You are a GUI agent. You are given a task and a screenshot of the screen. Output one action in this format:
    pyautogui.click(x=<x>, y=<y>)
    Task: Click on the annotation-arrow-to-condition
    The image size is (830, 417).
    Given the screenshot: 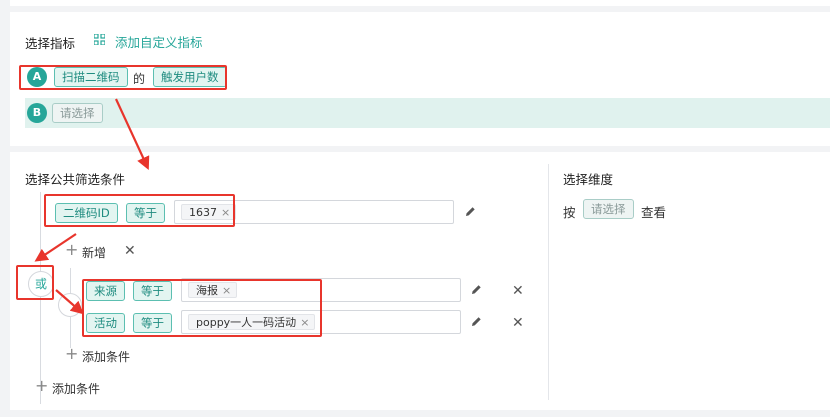 What is the action you would take?
    pyautogui.click(x=132, y=134)
    